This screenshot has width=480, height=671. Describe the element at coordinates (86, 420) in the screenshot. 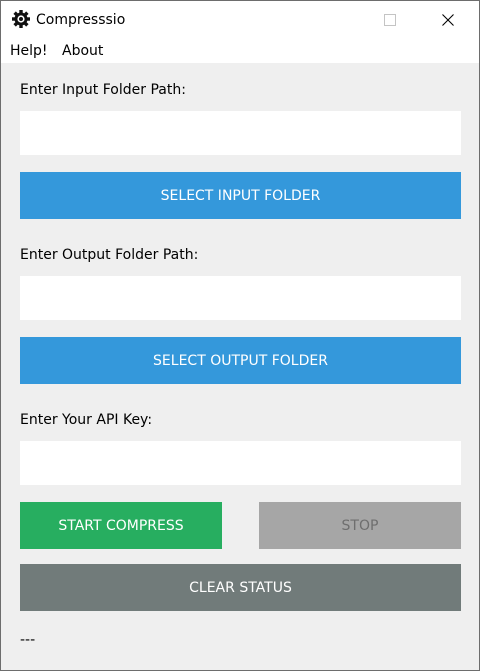

I see `api-key-label: Enter Your API Key:` at that location.